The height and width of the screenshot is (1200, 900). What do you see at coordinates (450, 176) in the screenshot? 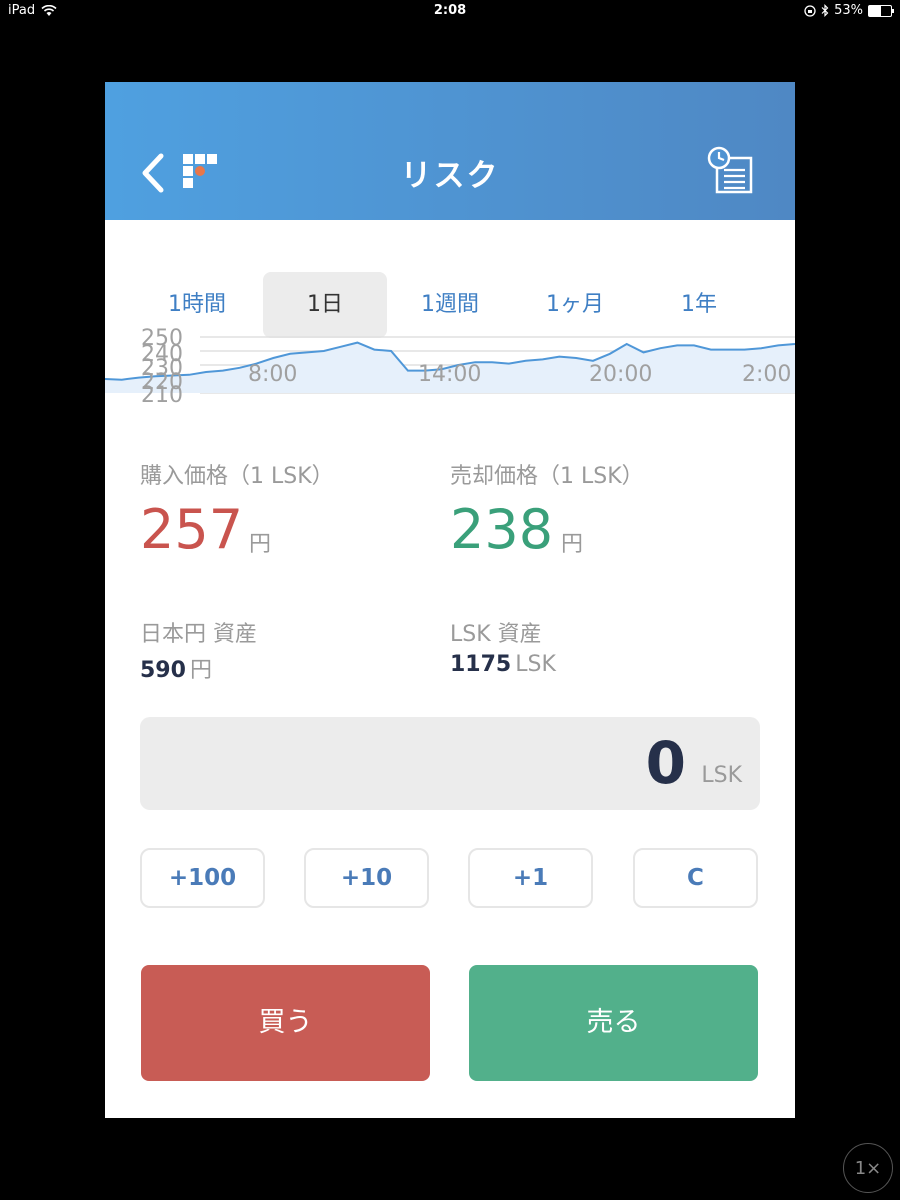
I see `page-title: リスク` at bounding box center [450, 176].